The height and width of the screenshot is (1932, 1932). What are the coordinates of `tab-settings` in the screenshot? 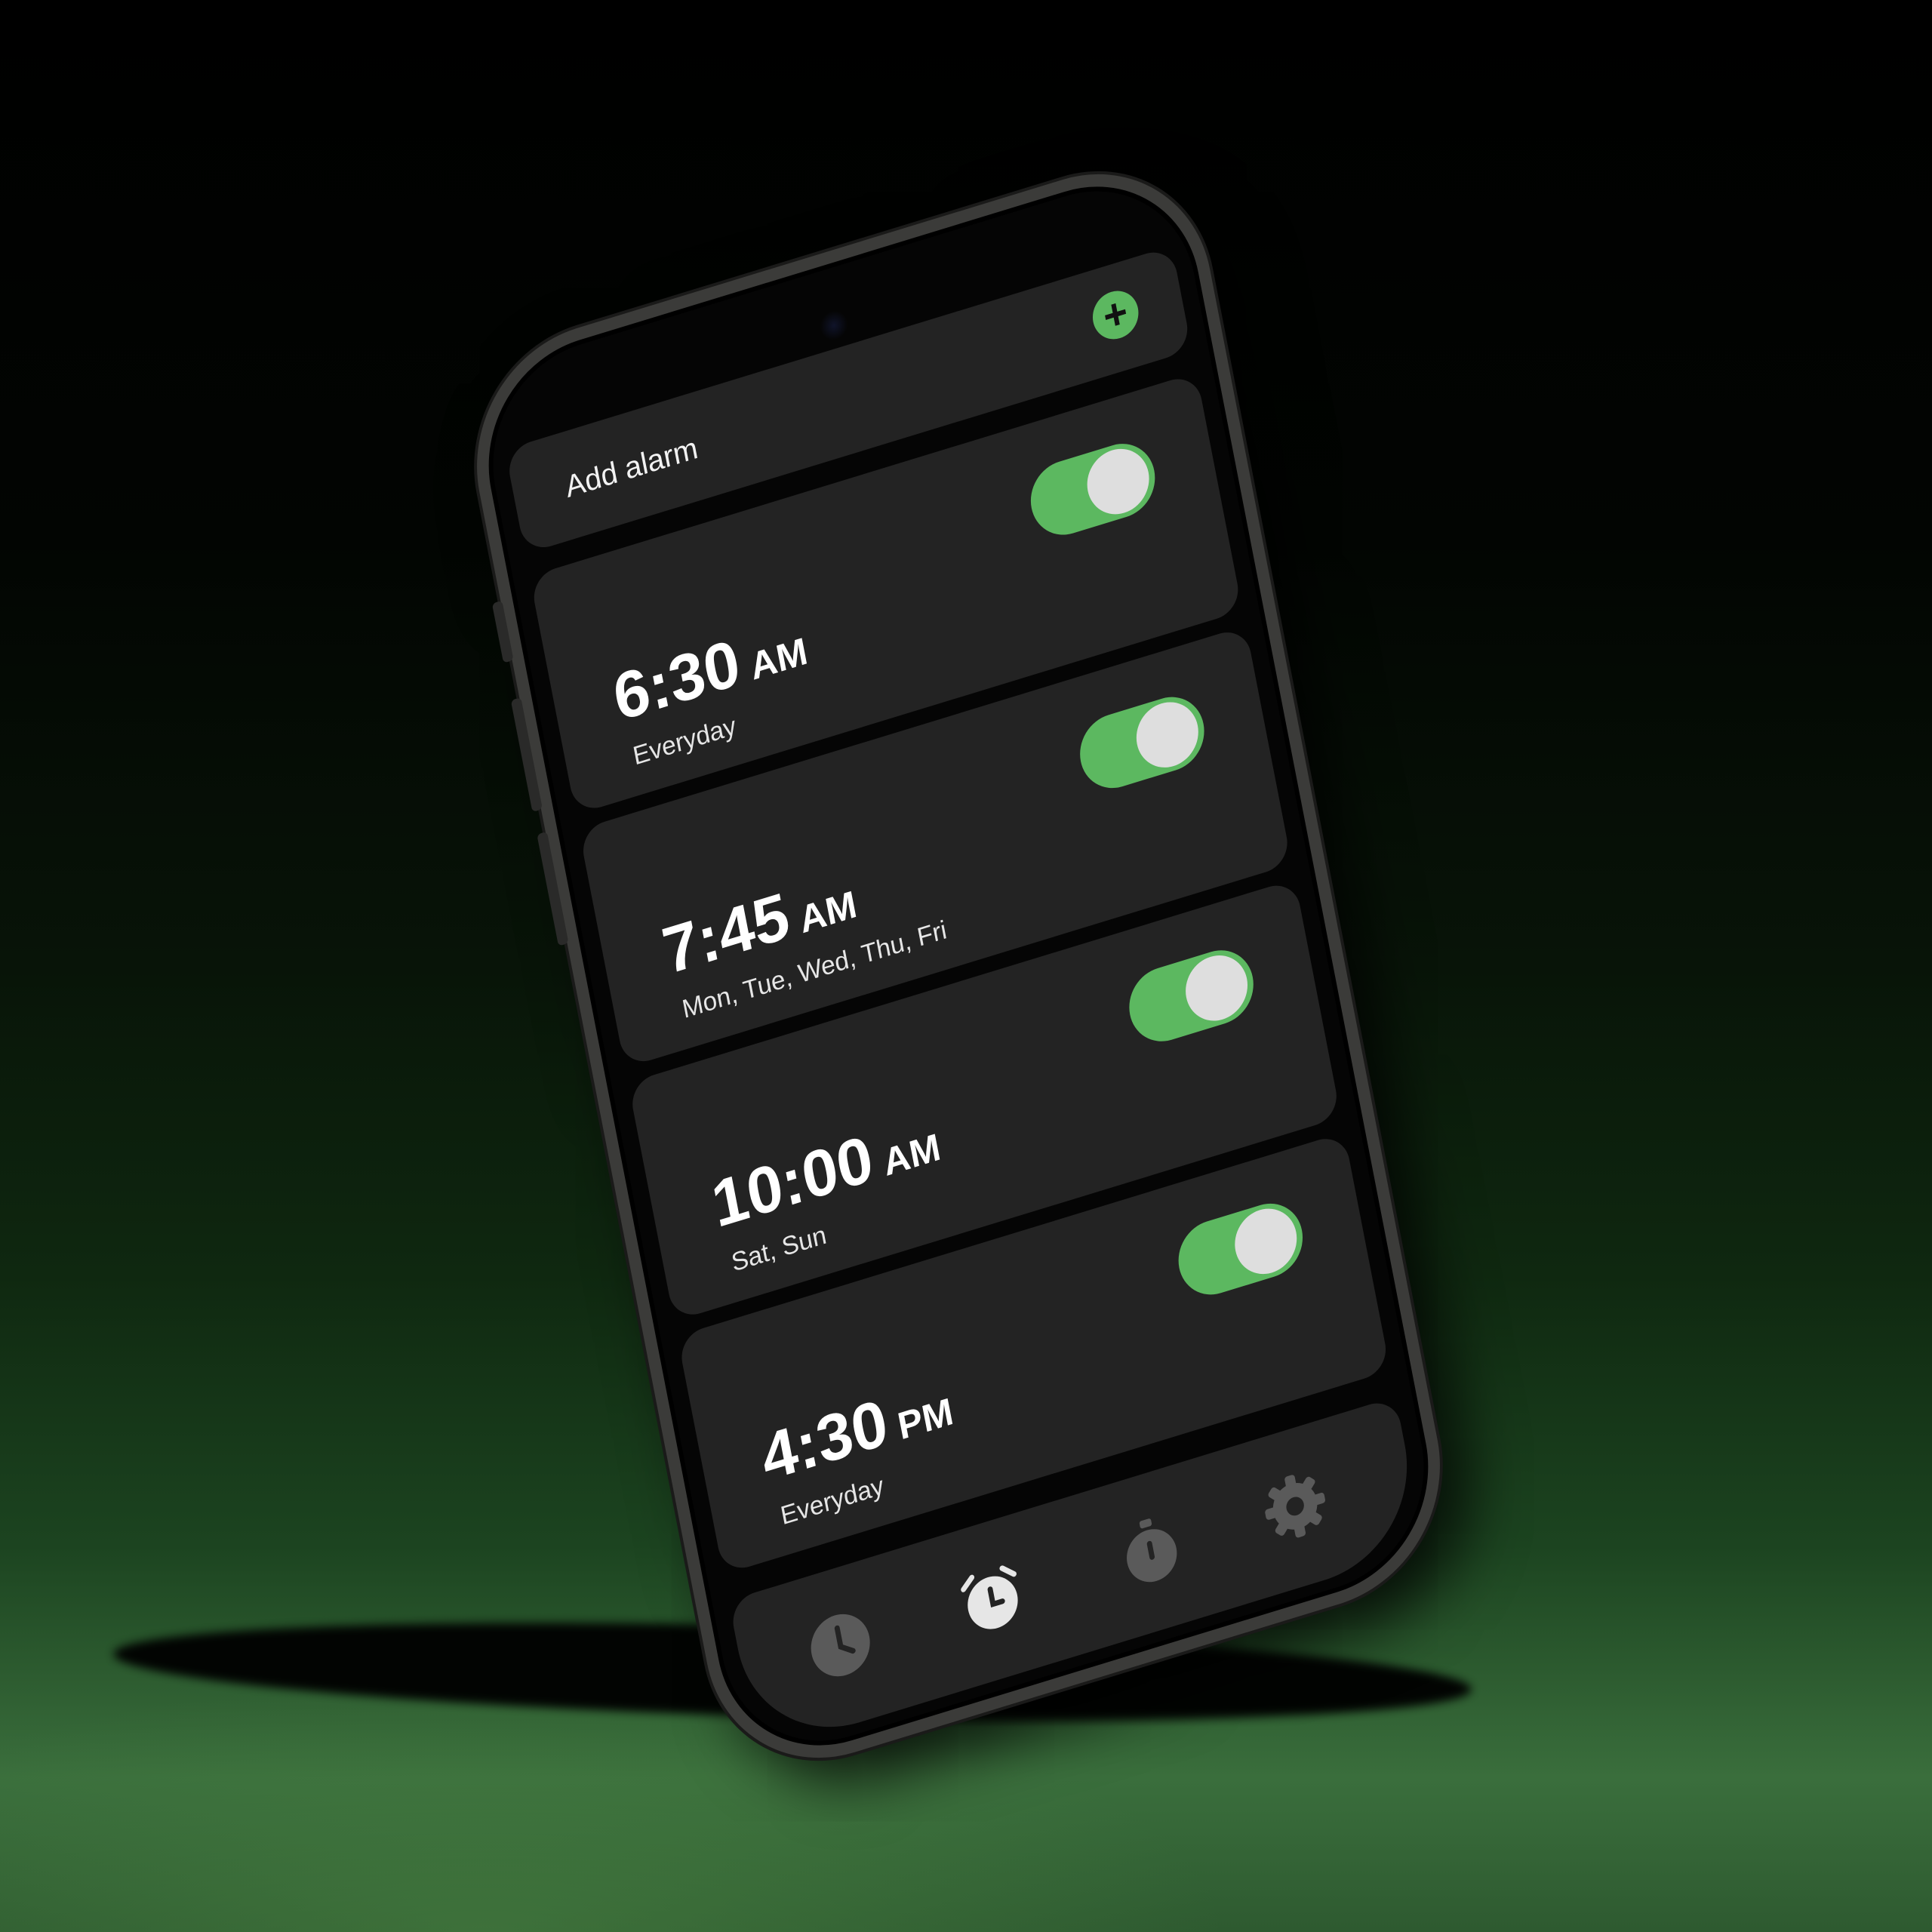 It's located at (1295, 1506).